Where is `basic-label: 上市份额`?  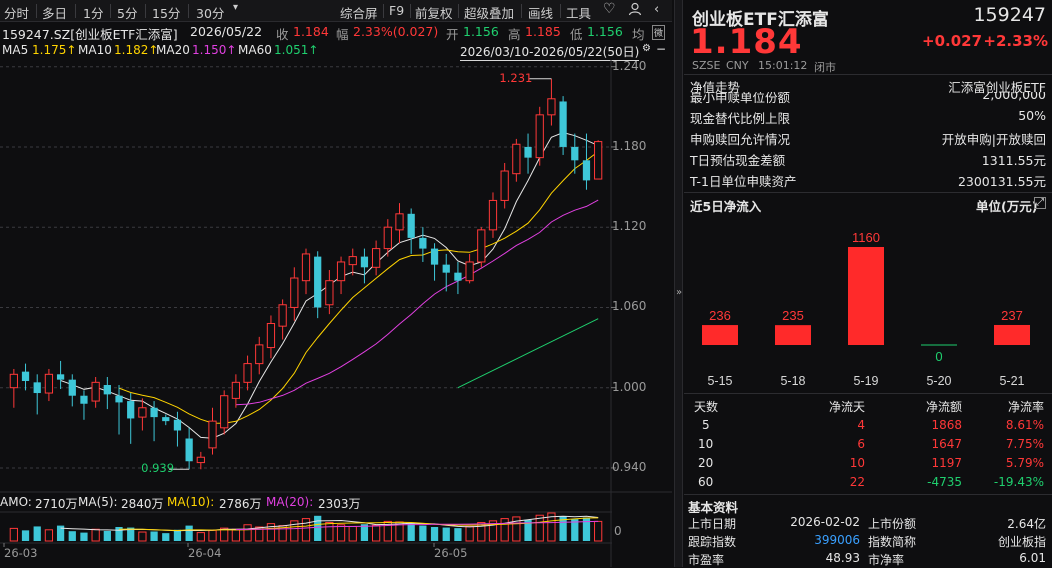 basic-label: 上市份额 is located at coordinates (892, 524).